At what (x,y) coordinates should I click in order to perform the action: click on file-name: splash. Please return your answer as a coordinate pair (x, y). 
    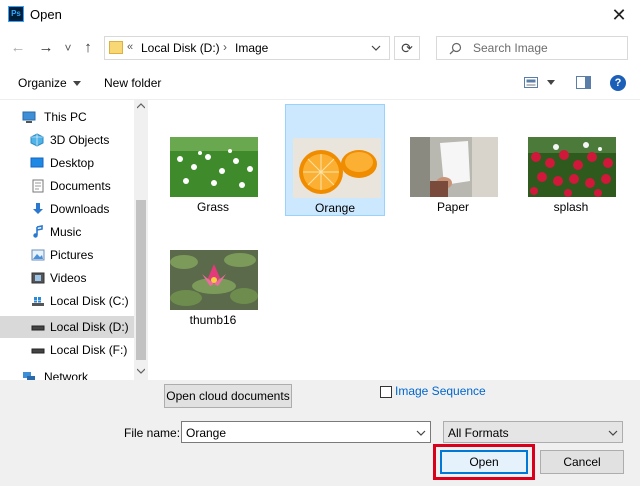
    Looking at the image, I should click on (571, 207).